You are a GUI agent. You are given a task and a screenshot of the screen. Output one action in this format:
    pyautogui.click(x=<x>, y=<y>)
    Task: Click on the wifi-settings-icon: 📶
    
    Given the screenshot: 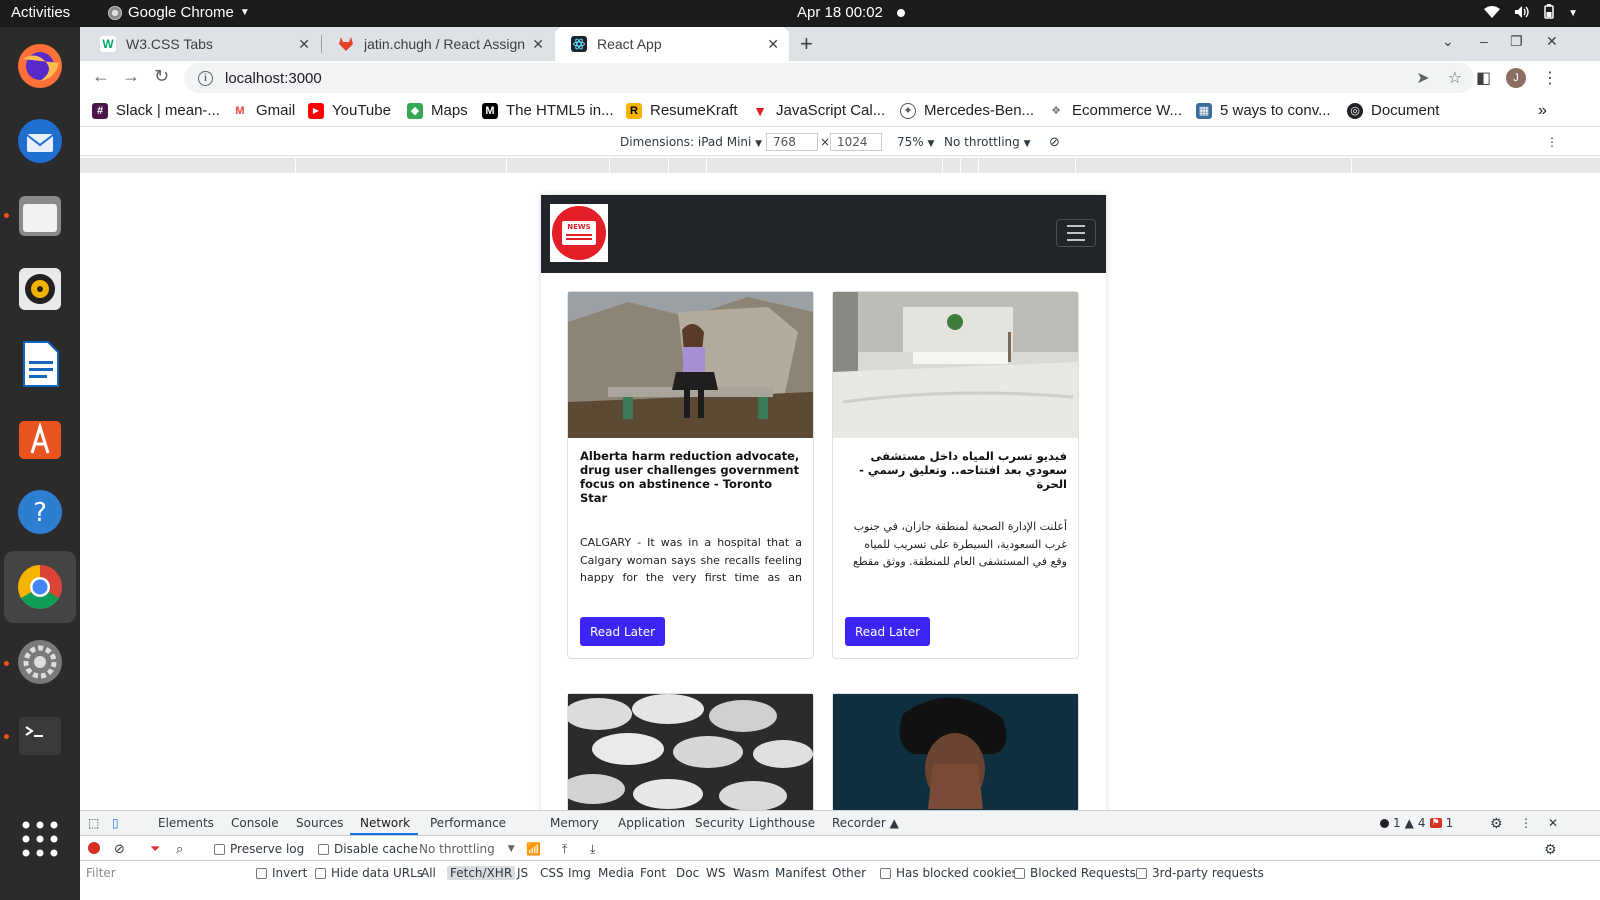 What is the action you would take?
    pyautogui.click(x=533, y=849)
    